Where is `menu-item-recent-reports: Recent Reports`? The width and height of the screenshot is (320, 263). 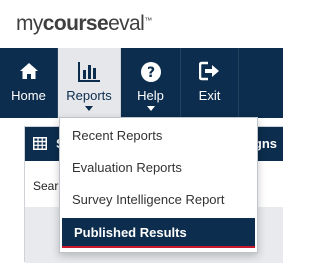
menu-item-recent-reports: Recent Reports is located at coordinates (158, 136).